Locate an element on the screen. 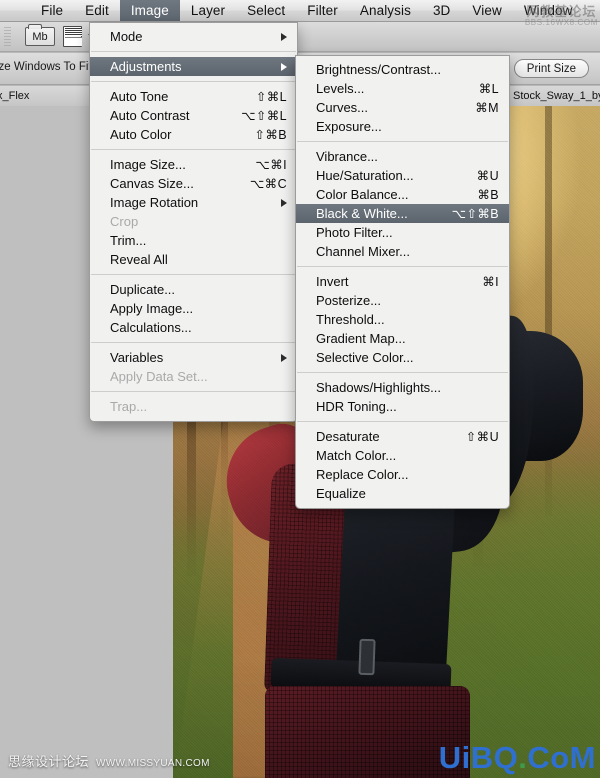 The width and height of the screenshot is (600, 778). document-tab-left: ay_1_by_Flex_Flex is located at coordinates (49, 96).